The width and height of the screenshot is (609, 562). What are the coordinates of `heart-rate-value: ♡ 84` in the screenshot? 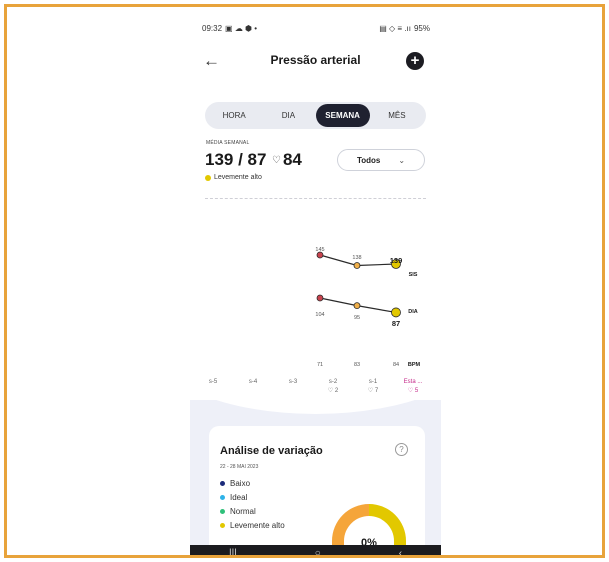 It's located at (287, 160).